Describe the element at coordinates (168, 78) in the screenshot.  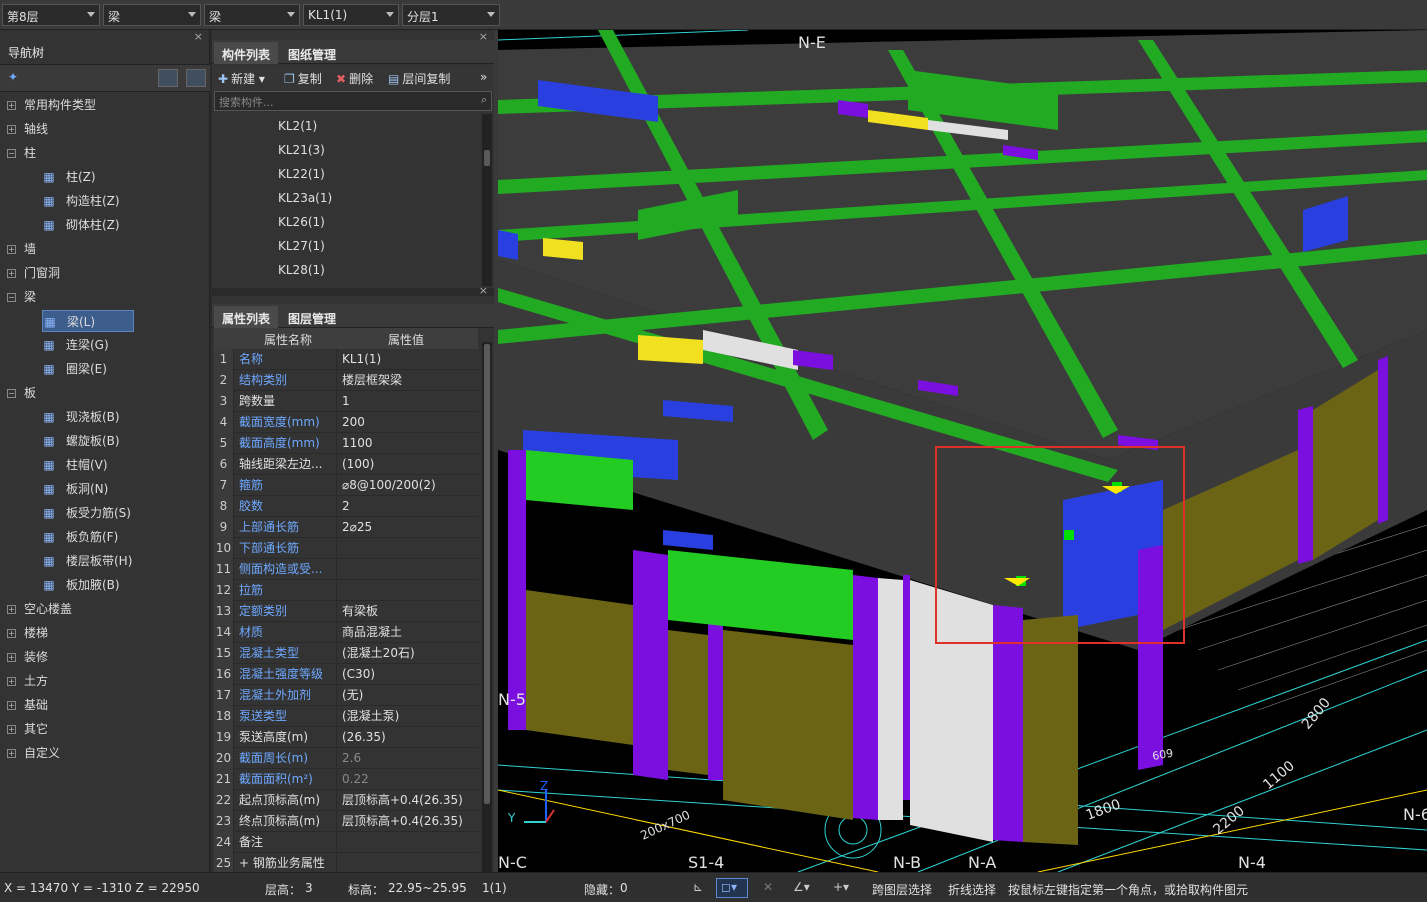
I see `list-view-icon` at that location.